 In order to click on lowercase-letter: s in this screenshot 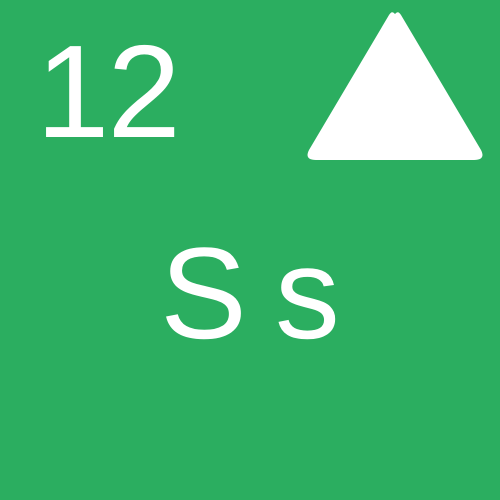, I will do `click(307, 293)`.